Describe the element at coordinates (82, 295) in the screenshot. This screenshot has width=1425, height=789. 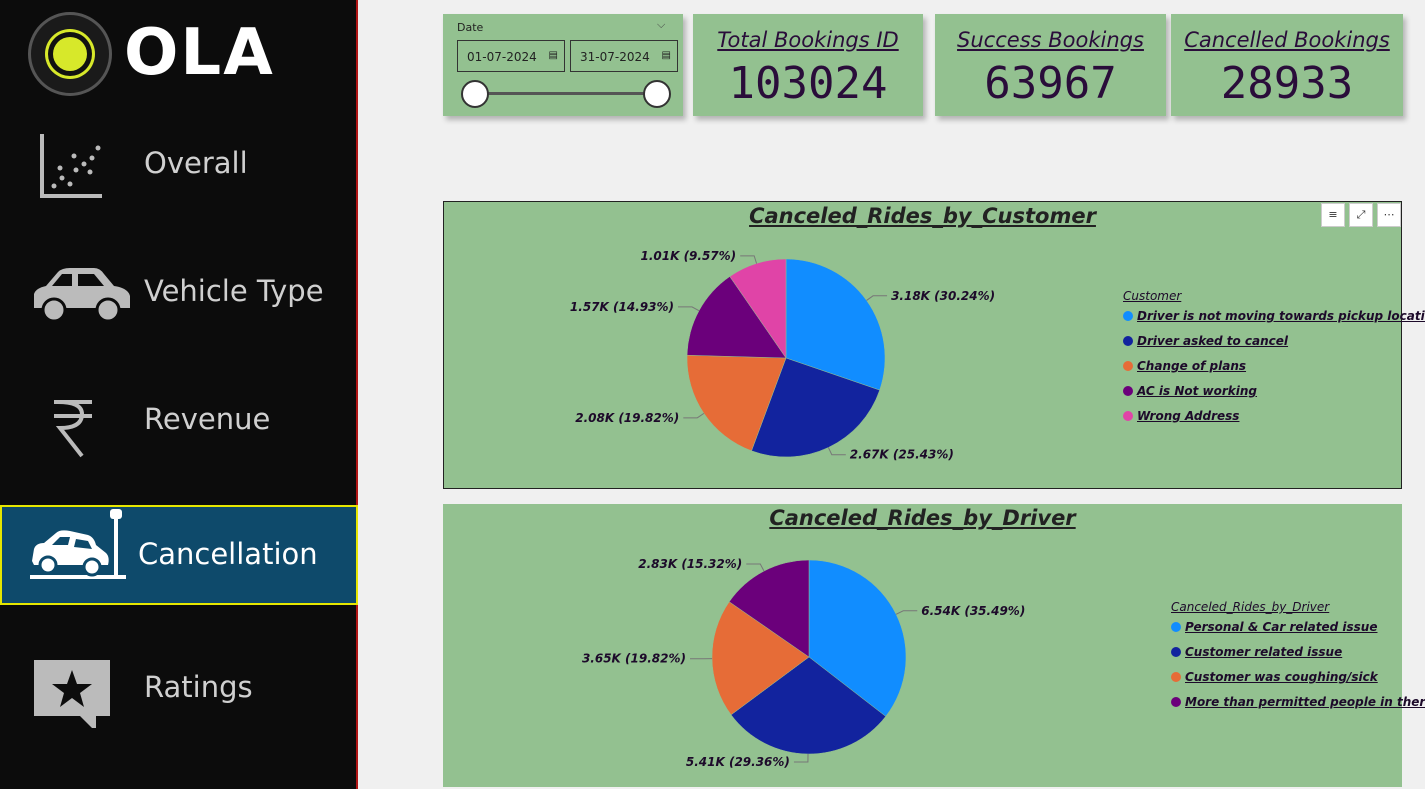
I see `car-icon` at that location.